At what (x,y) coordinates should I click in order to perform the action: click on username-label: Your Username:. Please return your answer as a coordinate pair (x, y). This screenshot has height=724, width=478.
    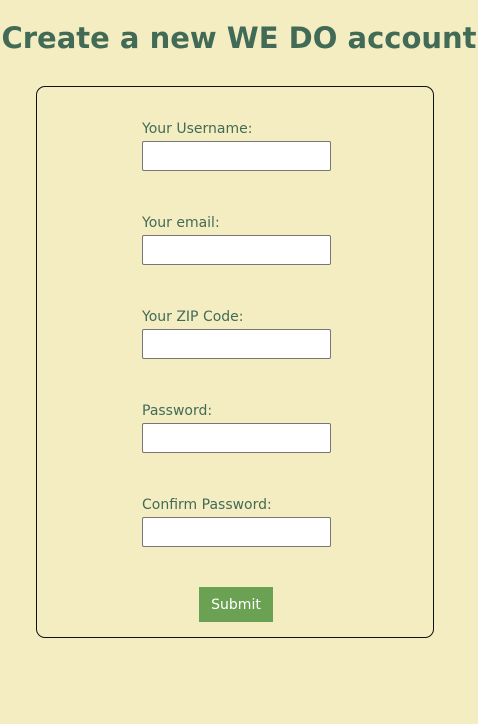
    Looking at the image, I should click on (197, 129).